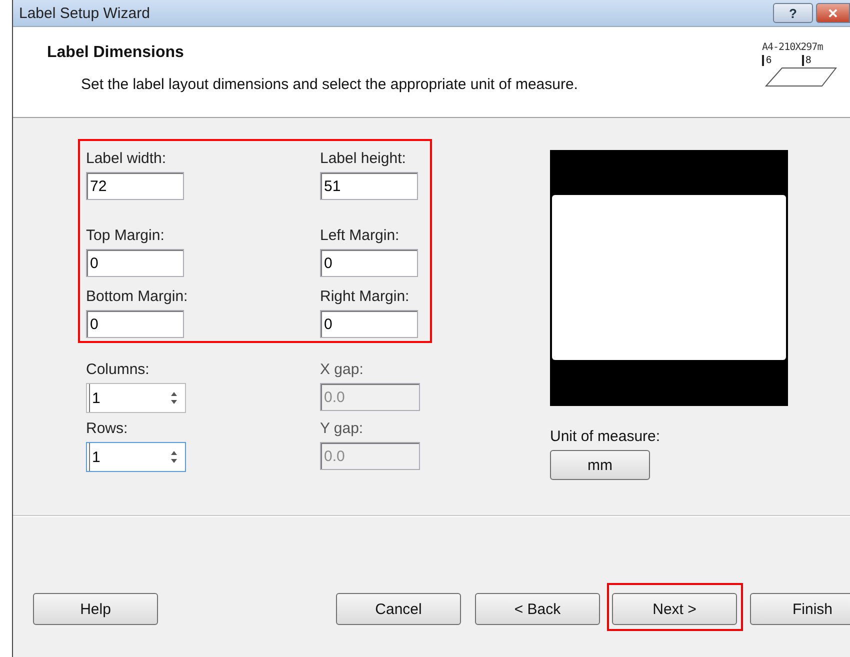  What do you see at coordinates (95, 609) in the screenshot?
I see `wizard-button: Help` at bounding box center [95, 609].